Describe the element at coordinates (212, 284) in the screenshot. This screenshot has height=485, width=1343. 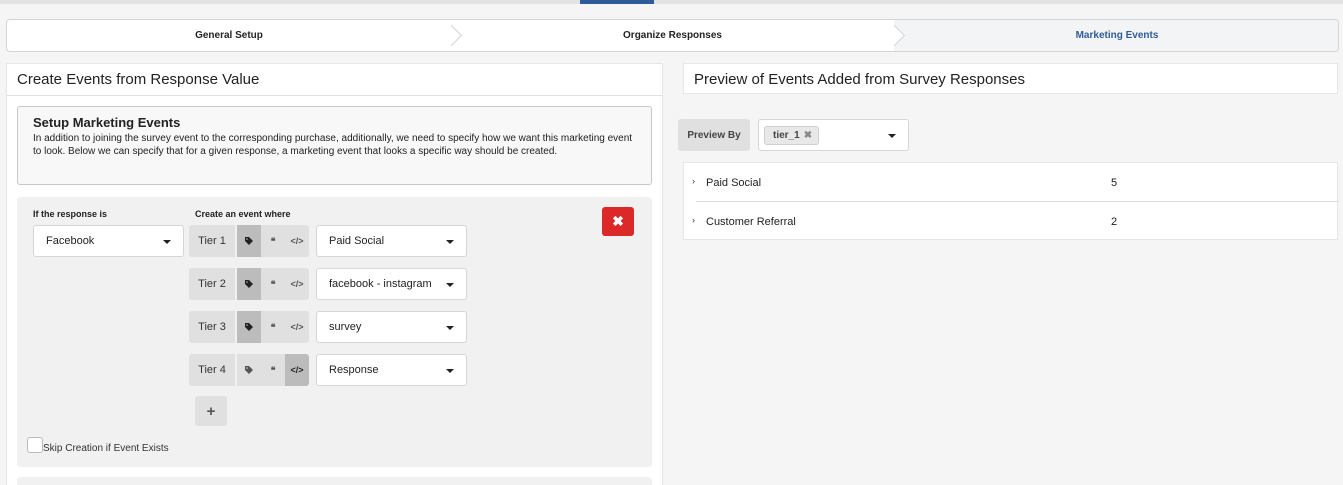
I see `tier-label: Tier 2` at that location.